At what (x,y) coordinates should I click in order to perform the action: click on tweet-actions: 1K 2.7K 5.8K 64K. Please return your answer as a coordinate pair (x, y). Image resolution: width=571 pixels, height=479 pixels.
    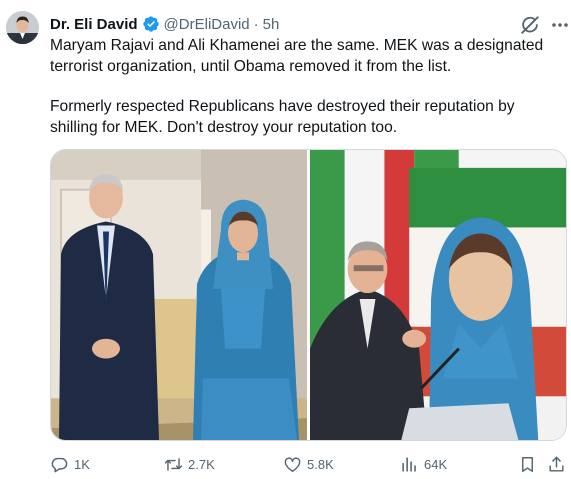
    Looking at the image, I should click on (285, 464).